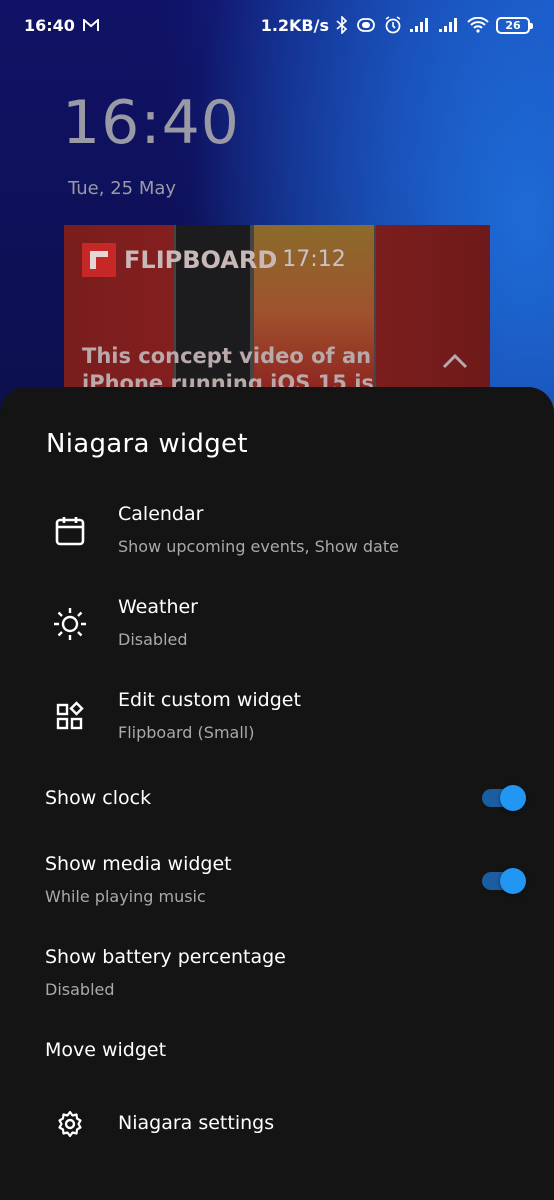  I want to click on chevron-up-icon, so click(455, 363).